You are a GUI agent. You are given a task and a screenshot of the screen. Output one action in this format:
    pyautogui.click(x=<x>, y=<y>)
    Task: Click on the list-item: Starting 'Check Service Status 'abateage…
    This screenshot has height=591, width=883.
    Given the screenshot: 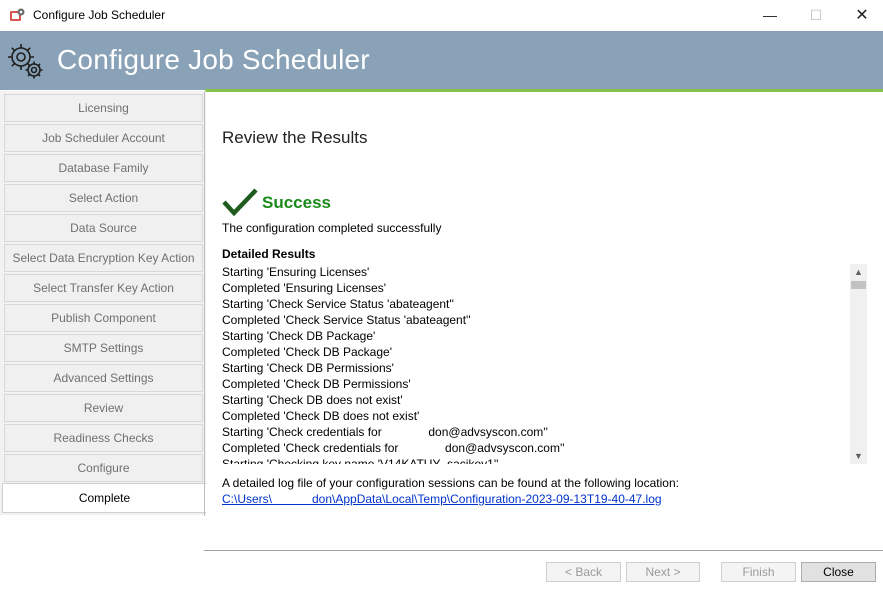 What is the action you would take?
    pyautogui.click(x=338, y=304)
    